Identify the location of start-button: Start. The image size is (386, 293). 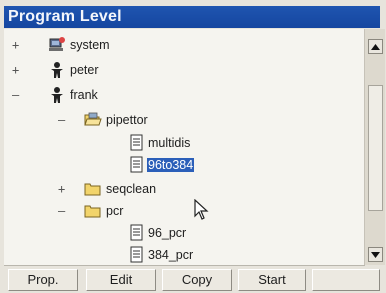
(272, 280).